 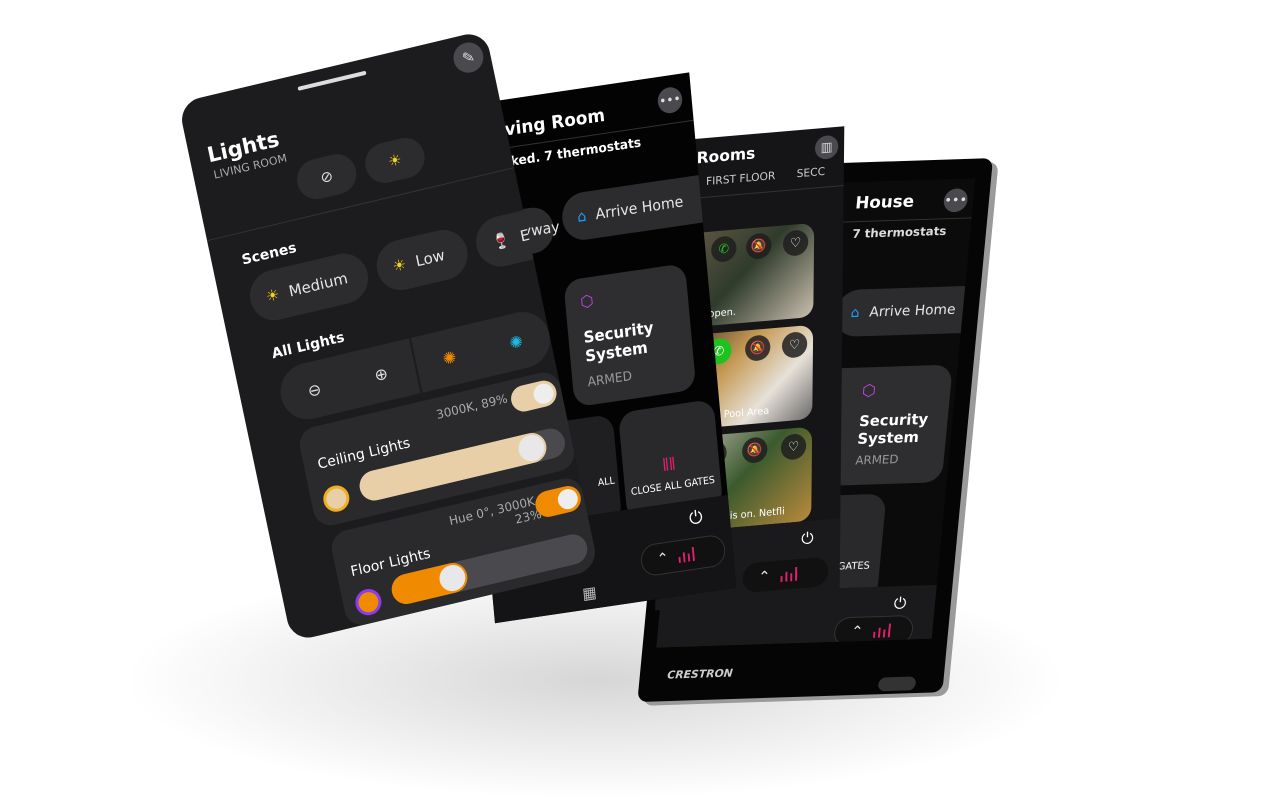 I want to click on floor-lights-toggle, so click(x=558, y=501).